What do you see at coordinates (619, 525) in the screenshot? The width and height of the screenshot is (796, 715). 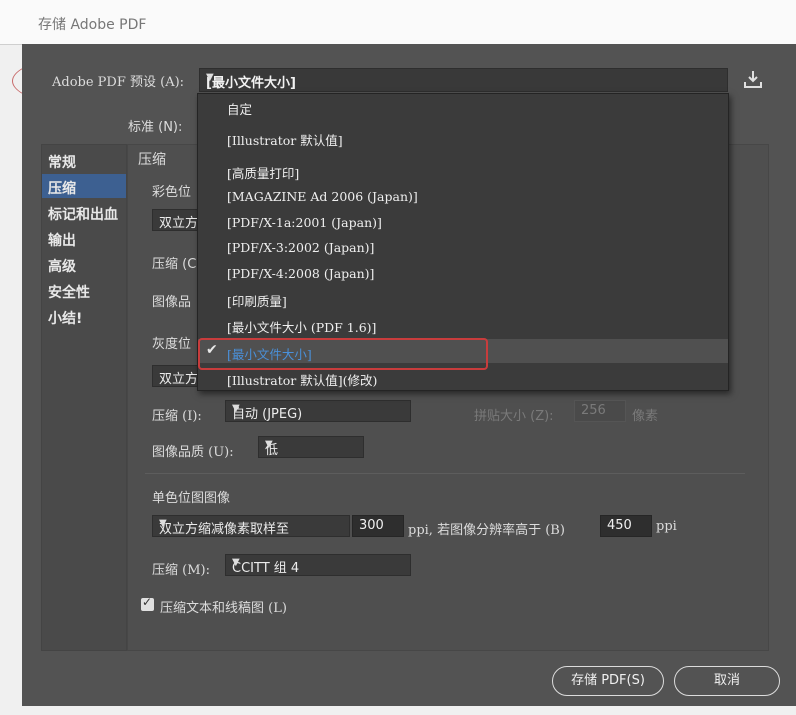 I see `mono-above-ppi-value: 450` at bounding box center [619, 525].